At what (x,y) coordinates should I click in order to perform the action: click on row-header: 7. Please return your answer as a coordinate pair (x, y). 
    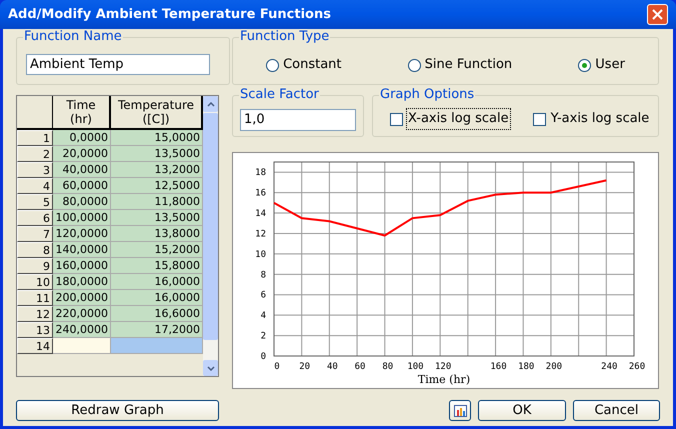
    Looking at the image, I should click on (35, 234).